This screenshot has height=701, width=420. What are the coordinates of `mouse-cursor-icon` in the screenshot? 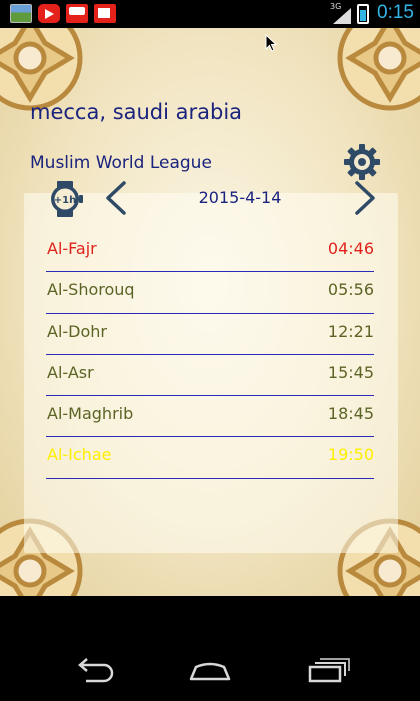 It's located at (271, 43).